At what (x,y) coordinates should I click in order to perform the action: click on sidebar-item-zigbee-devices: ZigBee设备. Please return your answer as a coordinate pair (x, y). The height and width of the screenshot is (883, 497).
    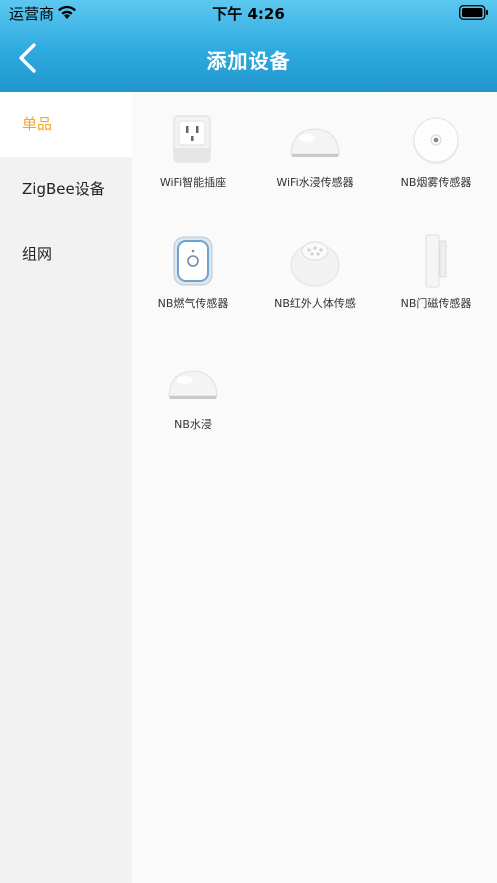
    Looking at the image, I should click on (66, 189).